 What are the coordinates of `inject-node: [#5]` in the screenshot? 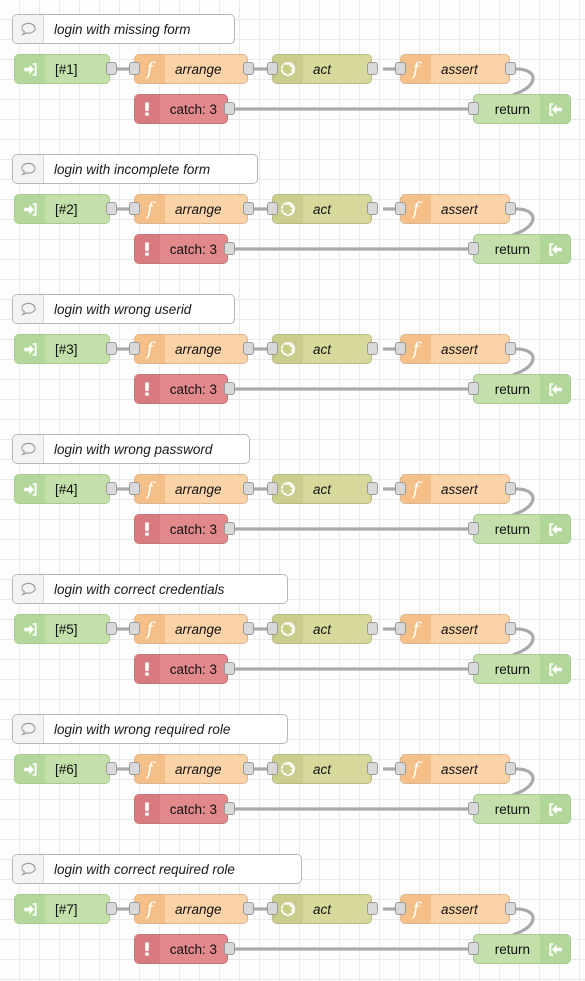 It's located at (62, 629).